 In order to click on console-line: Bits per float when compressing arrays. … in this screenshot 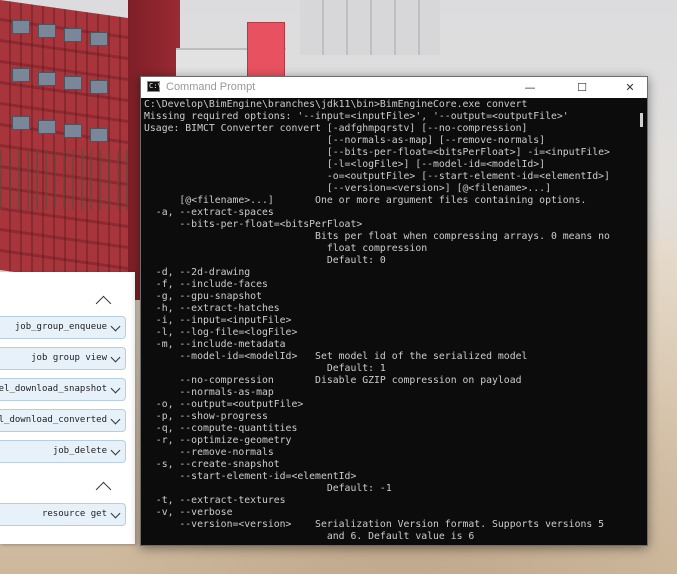, I will do `click(377, 236)`.